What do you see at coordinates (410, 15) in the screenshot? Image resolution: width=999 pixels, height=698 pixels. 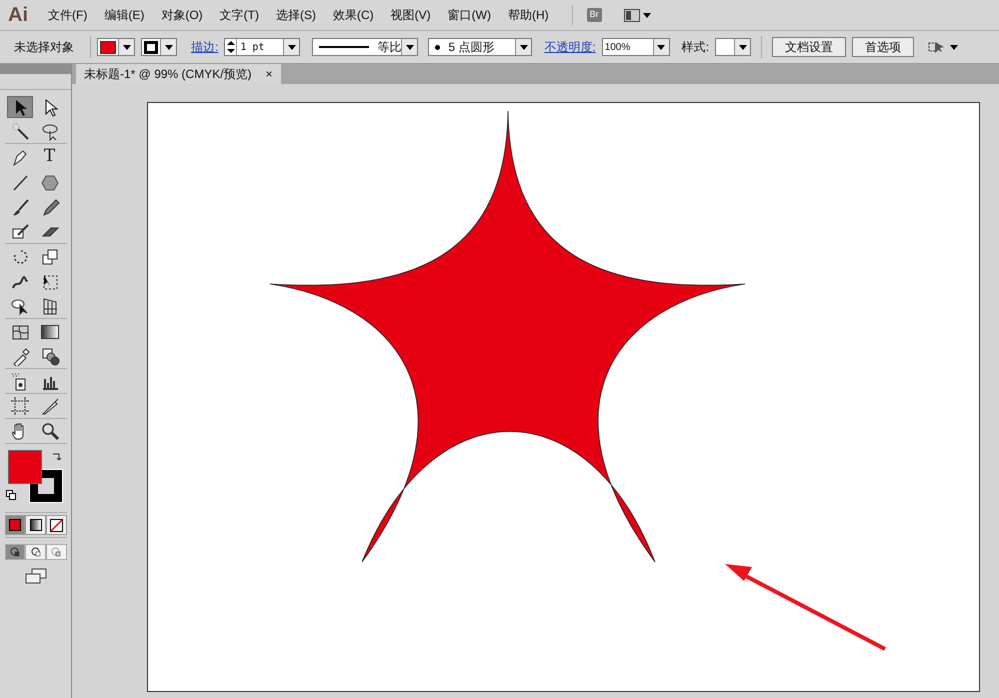 I see `menu-item: 视图(V)` at bounding box center [410, 15].